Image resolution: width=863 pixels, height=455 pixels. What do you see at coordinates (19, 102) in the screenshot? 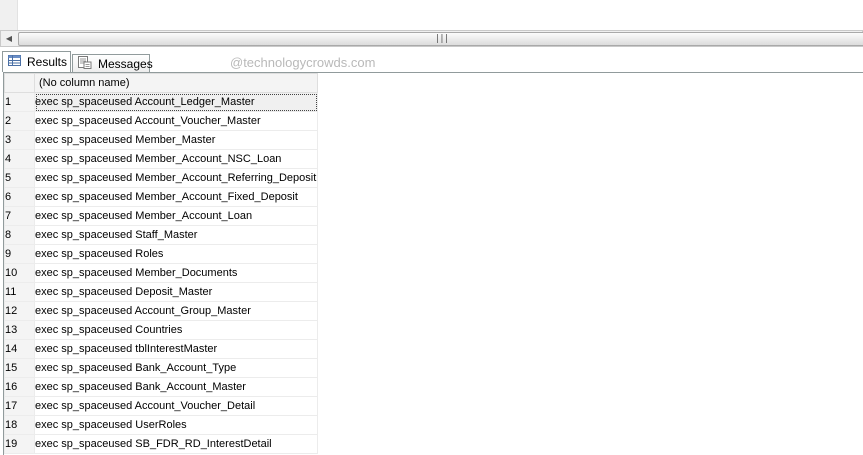
I see `row-number: 1` at bounding box center [19, 102].